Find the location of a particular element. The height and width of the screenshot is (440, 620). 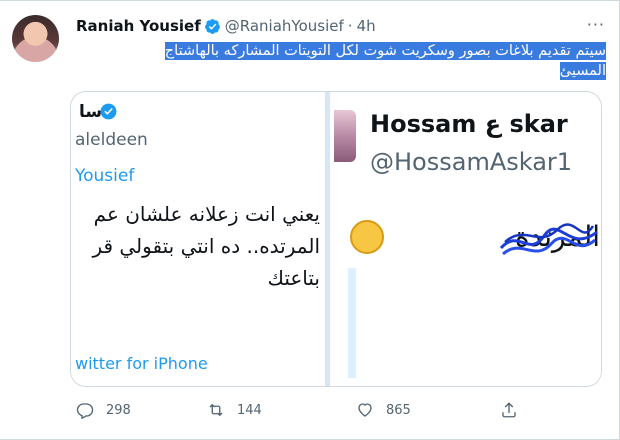

reply-button: 298 is located at coordinates (103, 410).